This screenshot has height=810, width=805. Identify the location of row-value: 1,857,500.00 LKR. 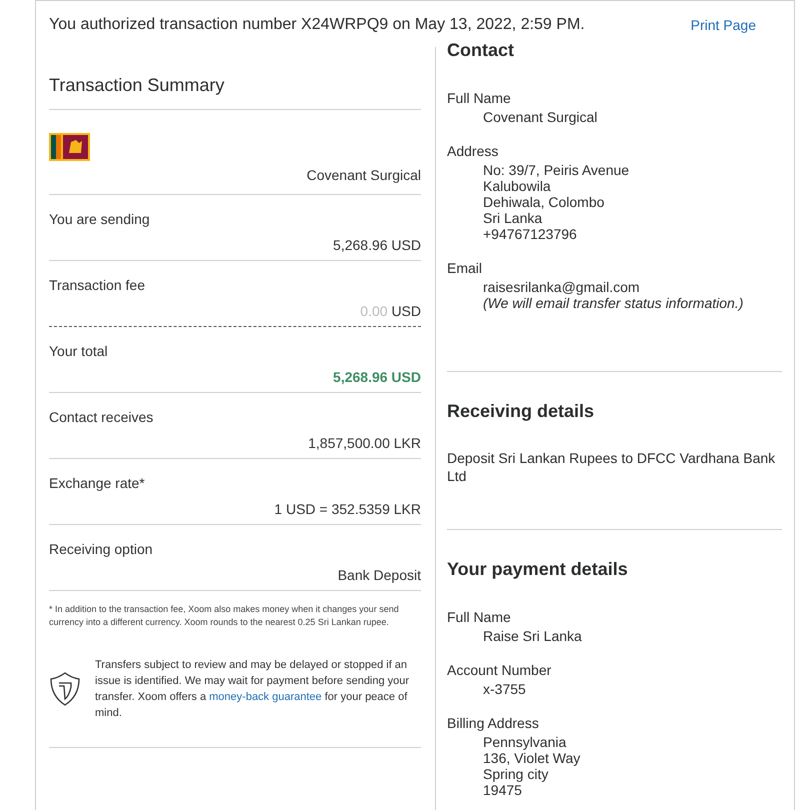
(364, 443).